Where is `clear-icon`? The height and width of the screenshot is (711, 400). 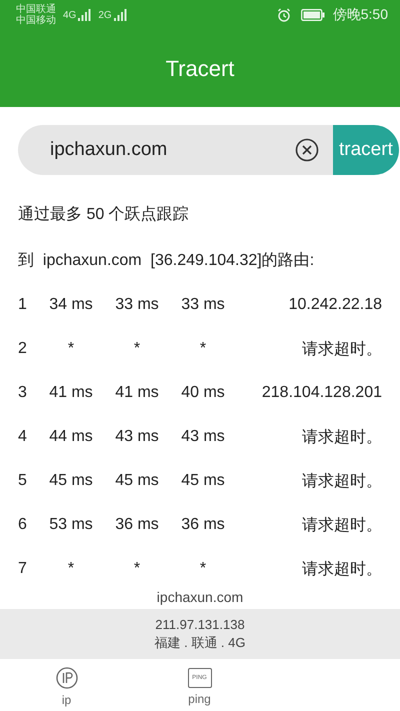
clear-icon is located at coordinates (307, 150).